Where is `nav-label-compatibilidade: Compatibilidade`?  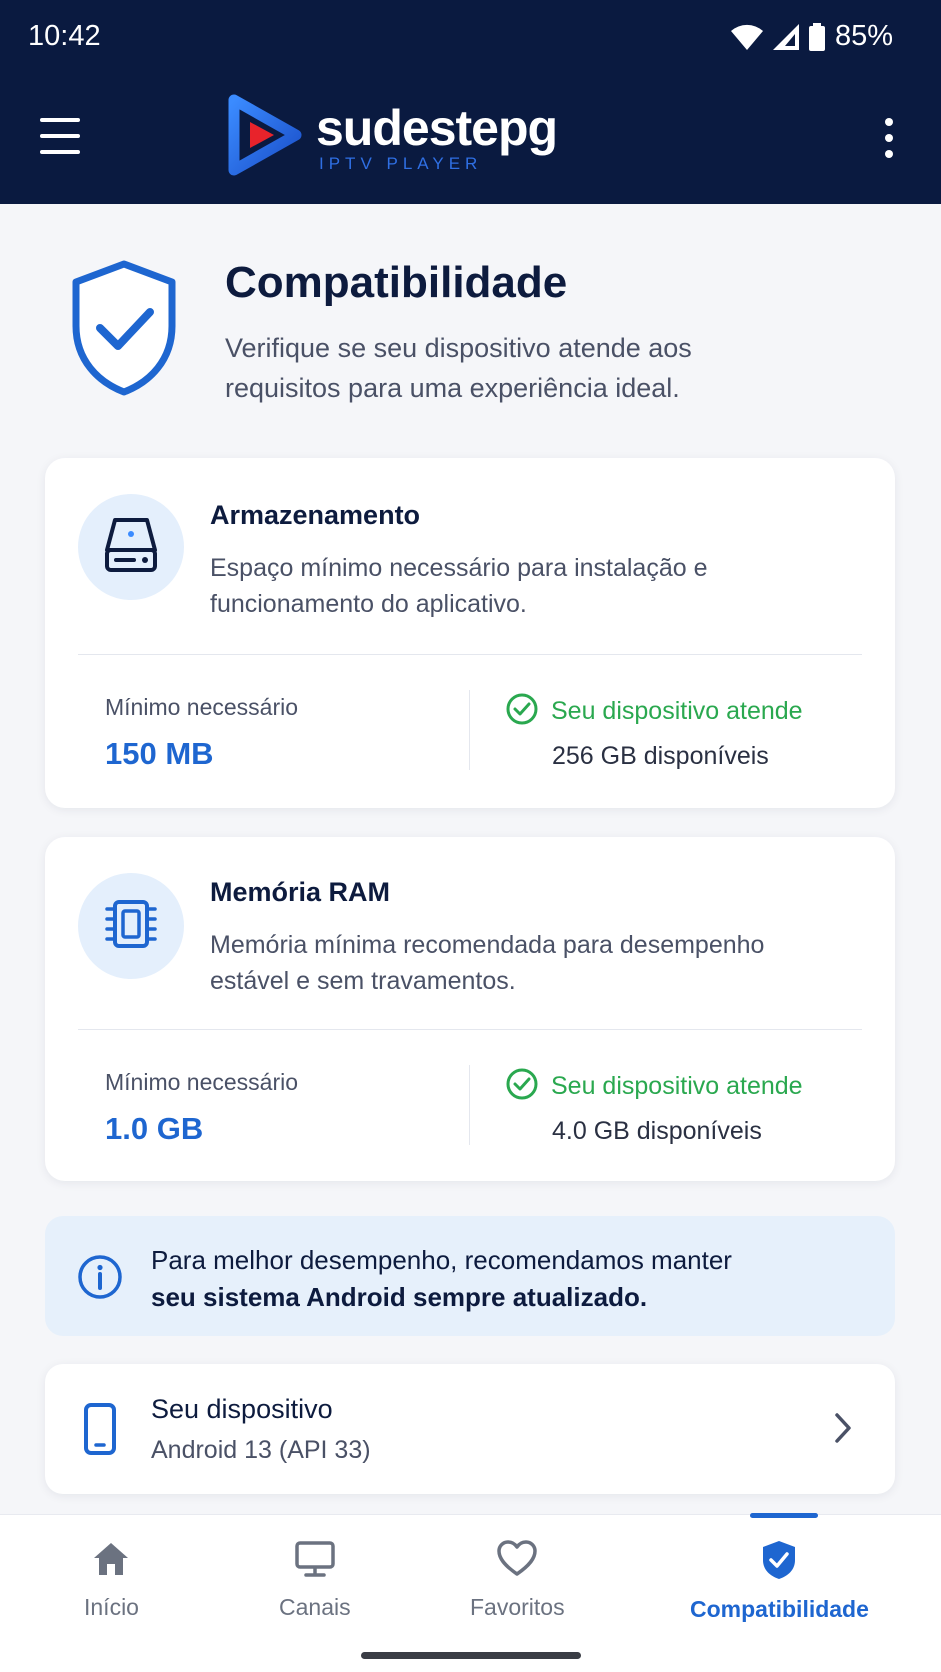
nav-label-compatibilidade: Compatibilidade is located at coordinates (779, 1609).